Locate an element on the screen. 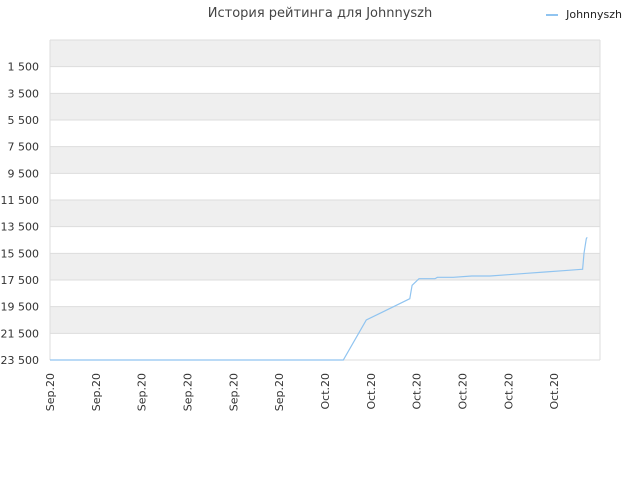  y-tick-label: 15 500 is located at coordinates (20, 253).